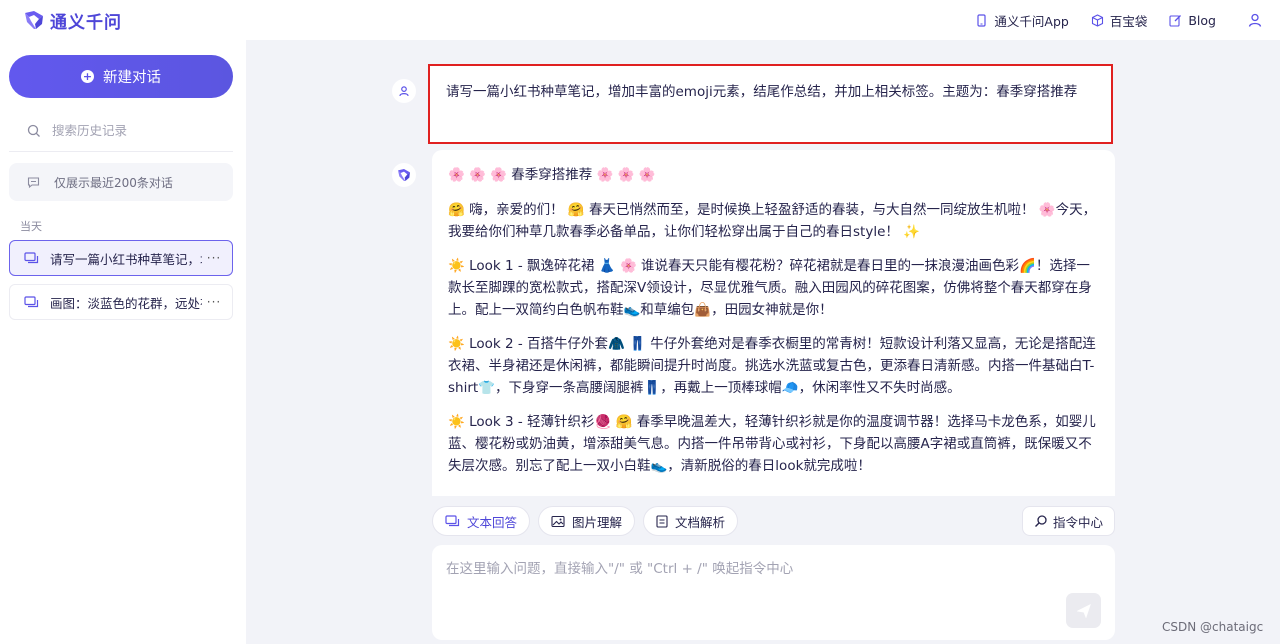  What do you see at coordinates (86, 22) in the screenshot?
I see `brand-name: 通义千问` at bounding box center [86, 22].